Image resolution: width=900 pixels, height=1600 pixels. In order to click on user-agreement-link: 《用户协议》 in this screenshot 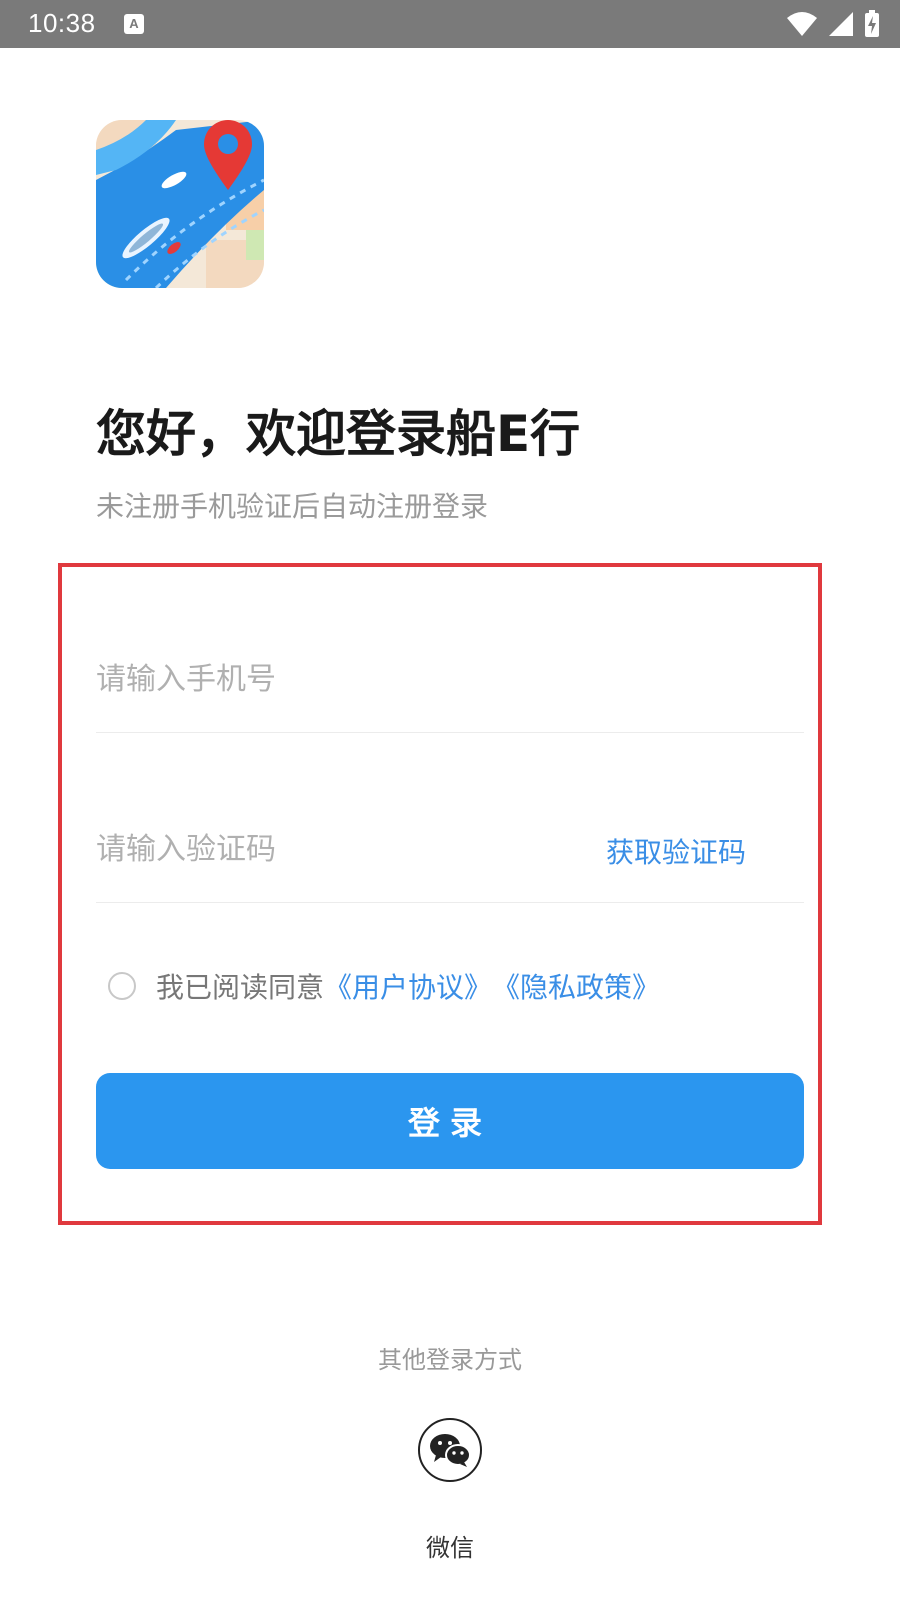, I will do `click(408, 986)`.